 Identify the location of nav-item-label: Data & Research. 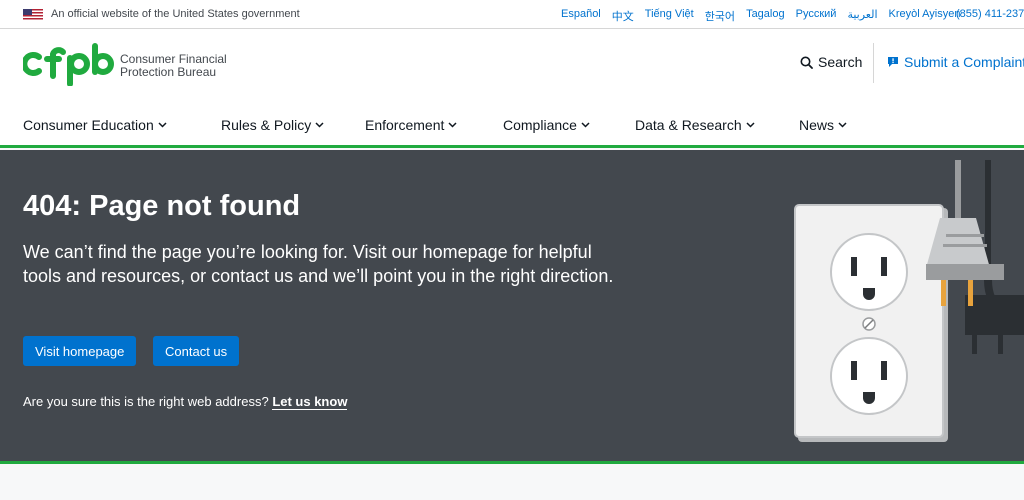
(688, 125).